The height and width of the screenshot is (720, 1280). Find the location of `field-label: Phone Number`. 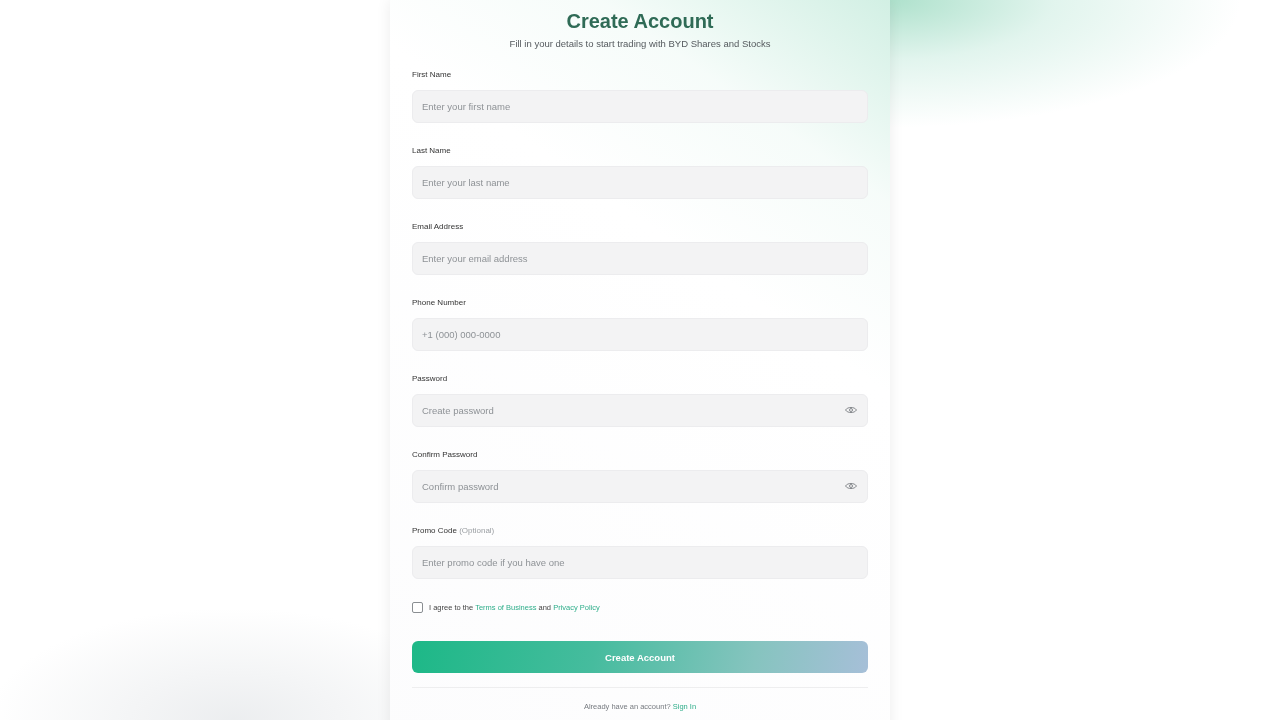

field-label: Phone Number is located at coordinates (439, 303).